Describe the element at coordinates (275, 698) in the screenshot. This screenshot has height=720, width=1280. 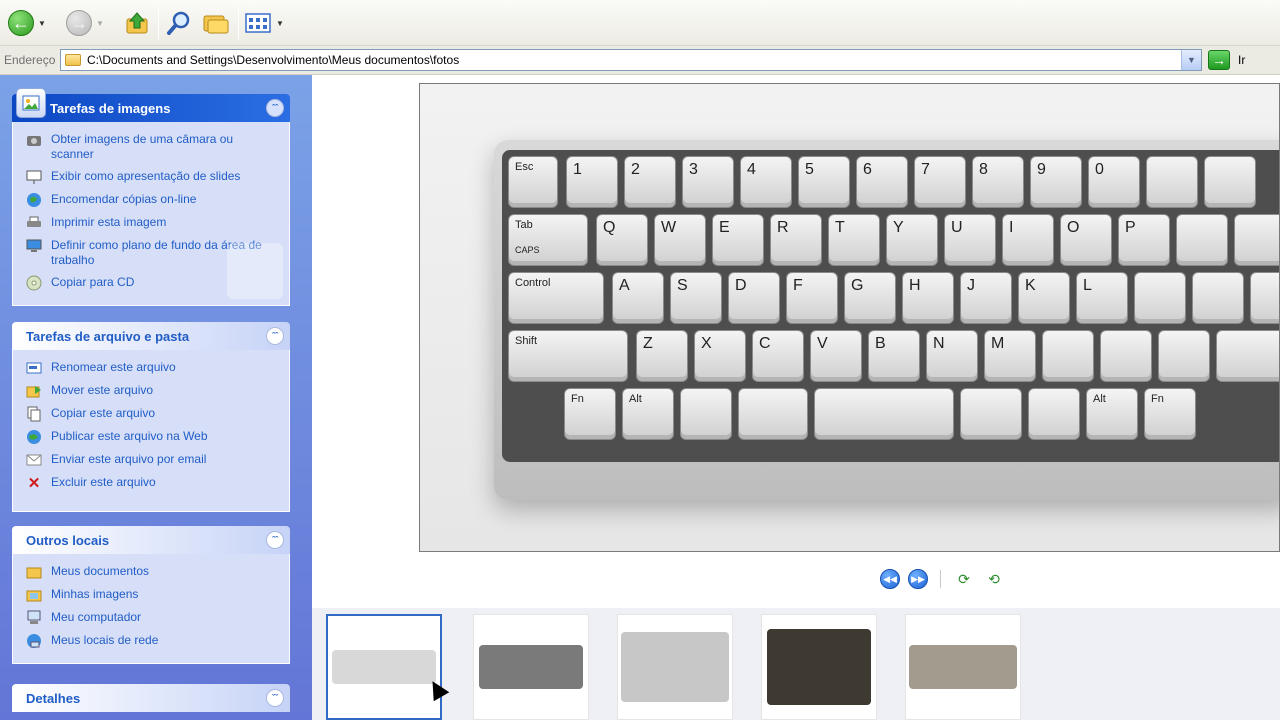
I see `expand-icon: ˇˇ` at that location.